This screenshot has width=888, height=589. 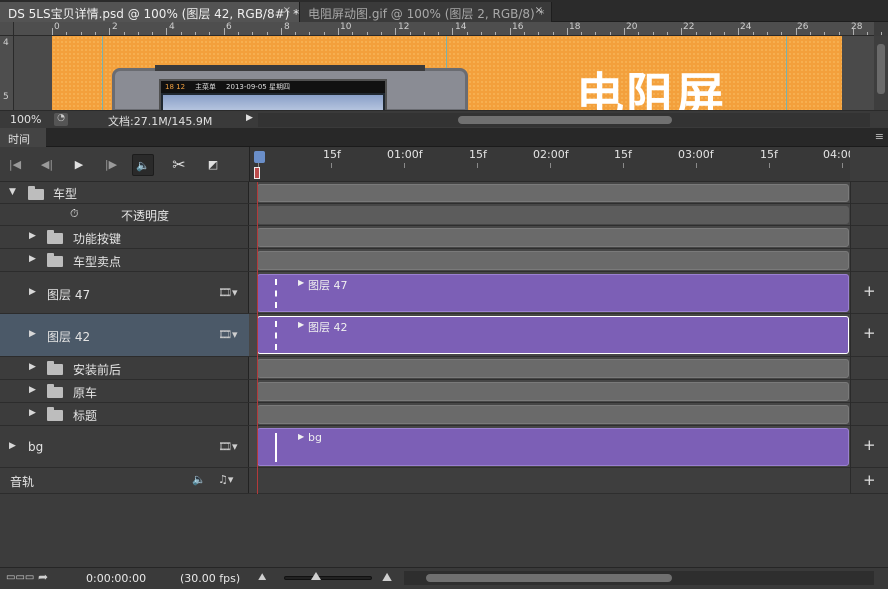 What do you see at coordinates (179, 165) in the screenshot?
I see `split-scissors-icon: ✂` at bounding box center [179, 165].